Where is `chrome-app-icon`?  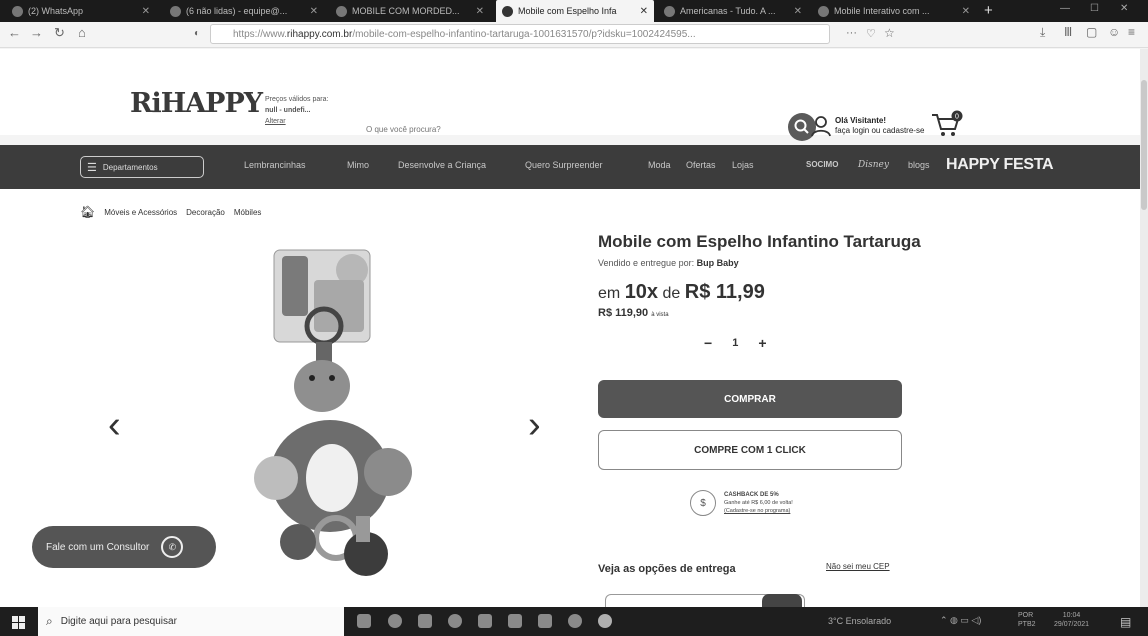
chrome-app-icon is located at coordinates (455, 621).